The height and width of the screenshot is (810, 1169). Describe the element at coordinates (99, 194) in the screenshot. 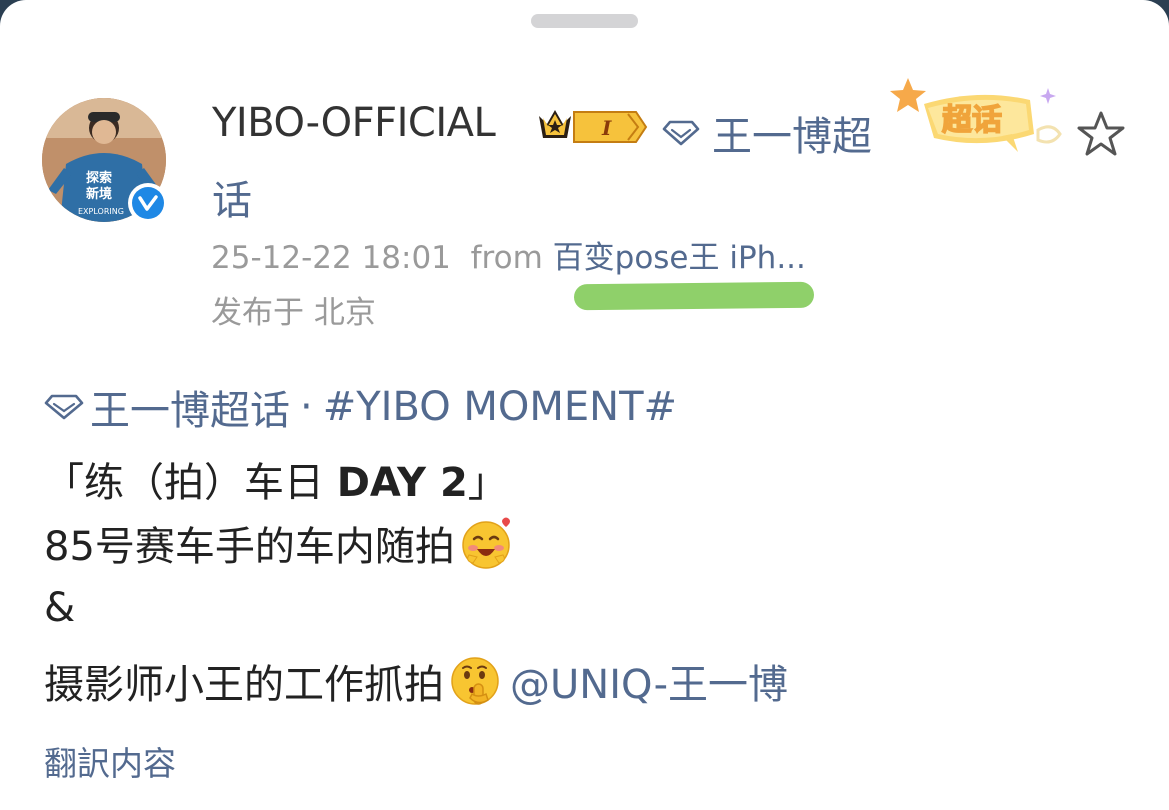

I see `avatar-shirt-text-2: 新境` at that location.